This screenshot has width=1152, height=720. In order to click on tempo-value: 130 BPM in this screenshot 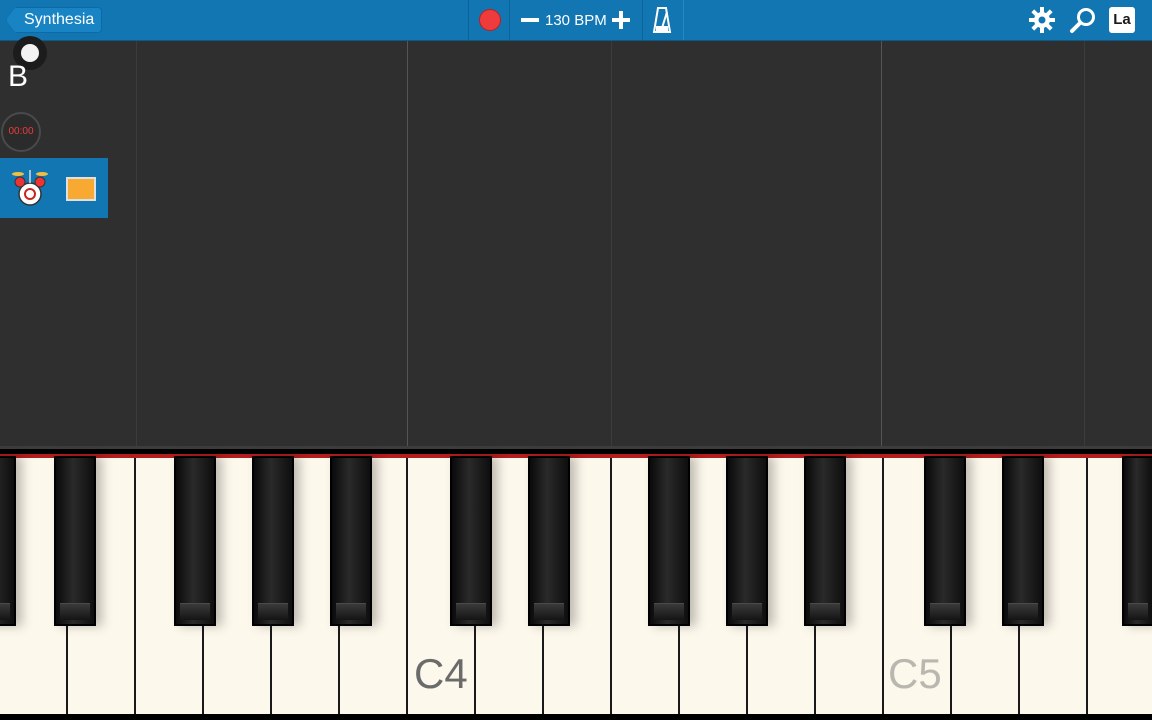, I will do `click(576, 20)`.